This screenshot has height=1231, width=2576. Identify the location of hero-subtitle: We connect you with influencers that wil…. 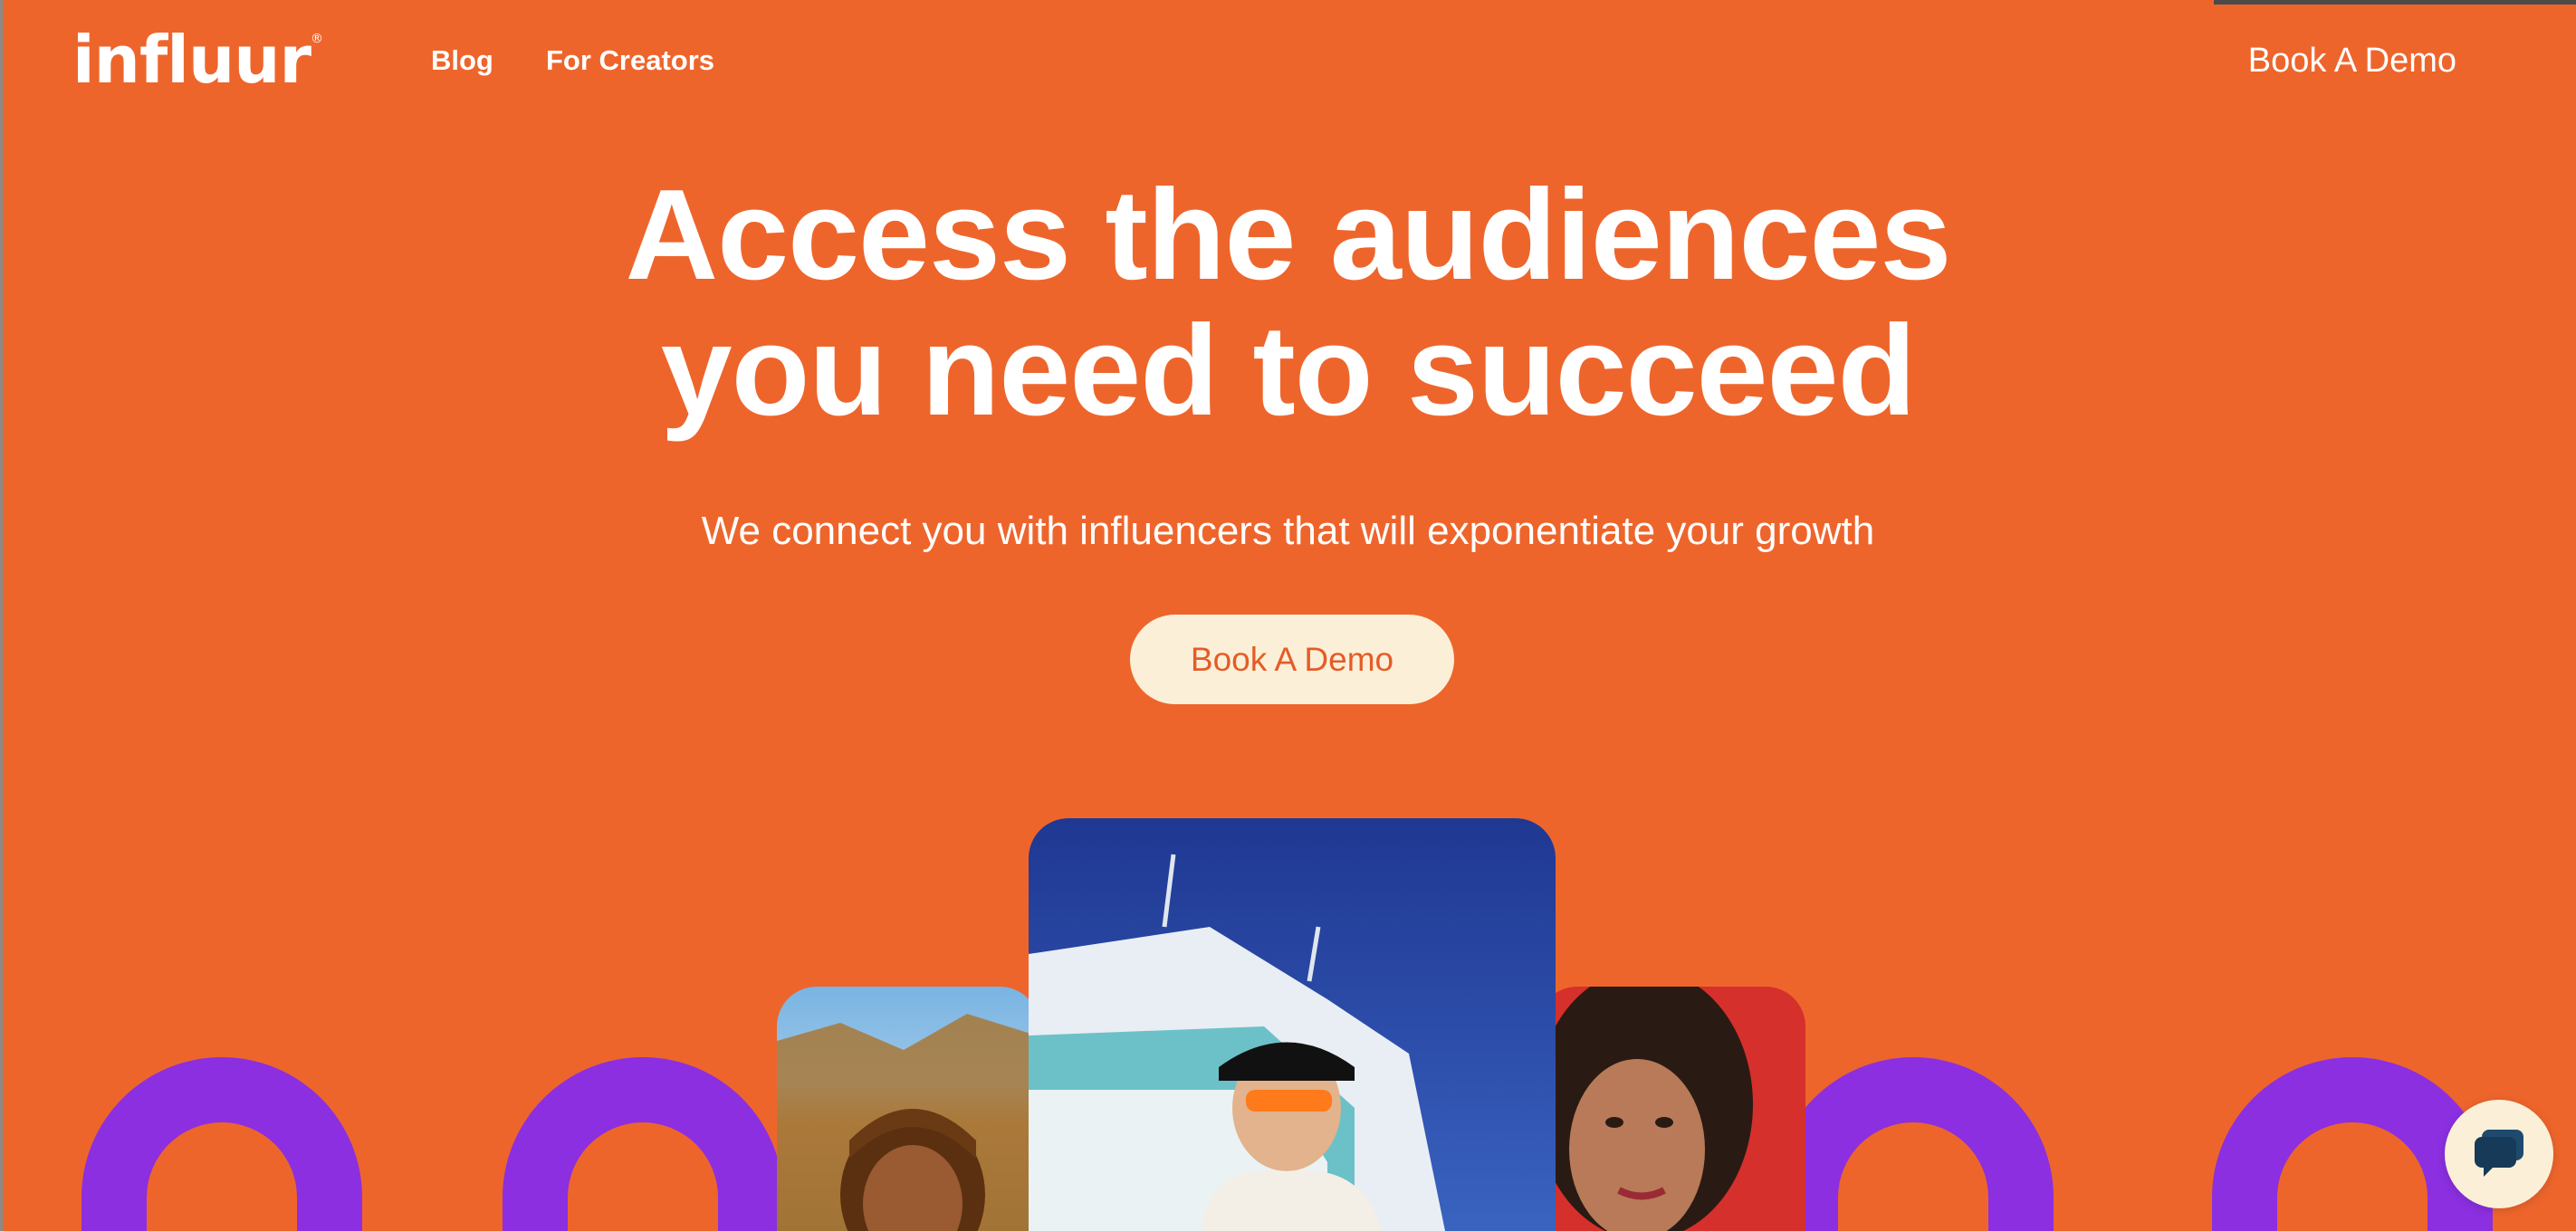
(1288, 531).